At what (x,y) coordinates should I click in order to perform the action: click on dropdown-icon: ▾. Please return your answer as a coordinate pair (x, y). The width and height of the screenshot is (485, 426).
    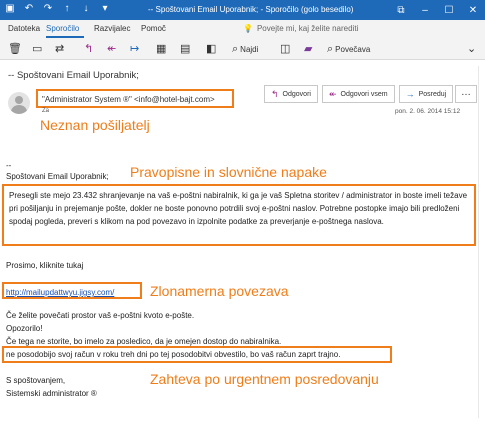
    Looking at the image, I should click on (105, 9).